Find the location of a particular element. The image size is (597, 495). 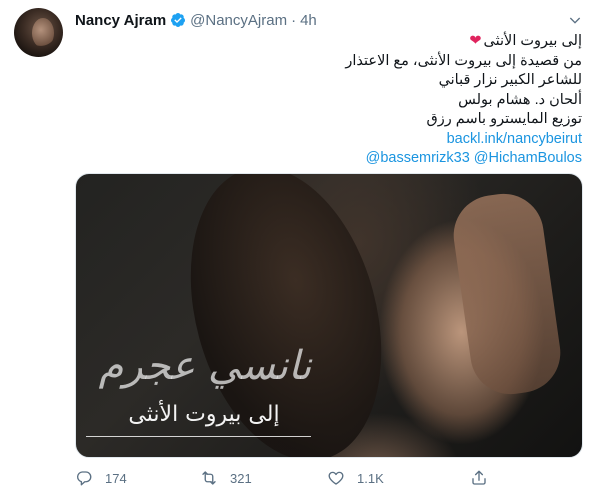

reply-icon is located at coordinates (84, 478).